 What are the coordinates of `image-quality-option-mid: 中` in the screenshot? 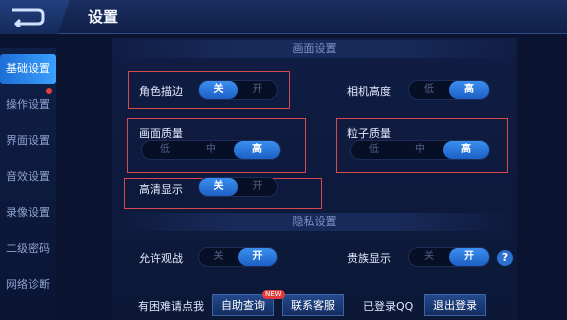 It's located at (211, 150).